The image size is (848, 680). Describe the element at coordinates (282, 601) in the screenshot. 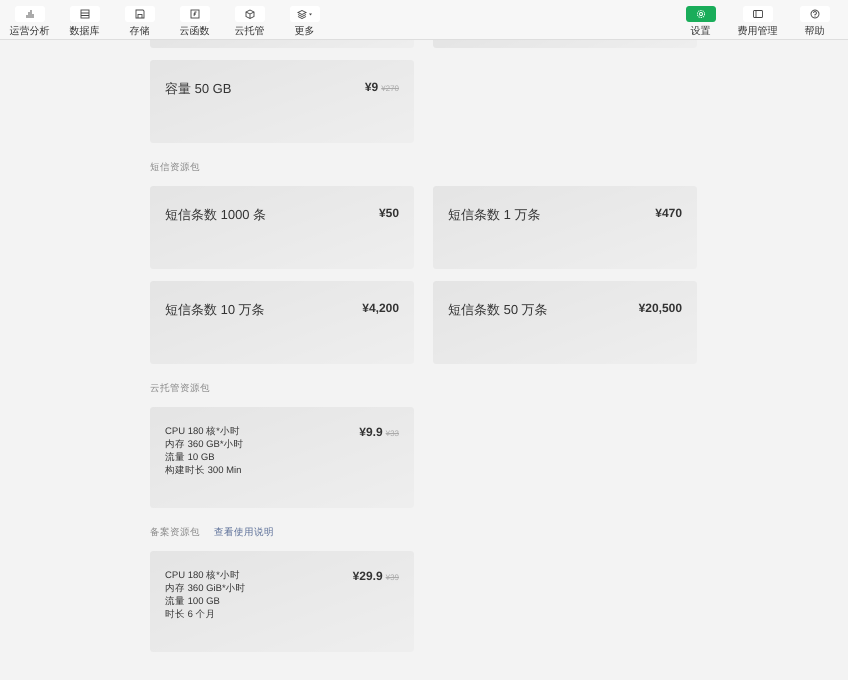

I see `package-card: CPU 180 核*小时 内存 360 GiB*小时 流量 100 GB 时长 6 个月 ¥29.9 ¥39` at that location.